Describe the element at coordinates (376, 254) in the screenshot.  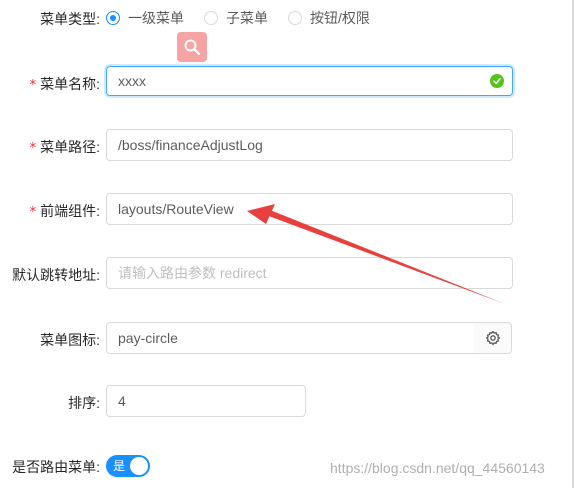
I see `annotation-arrow` at that location.